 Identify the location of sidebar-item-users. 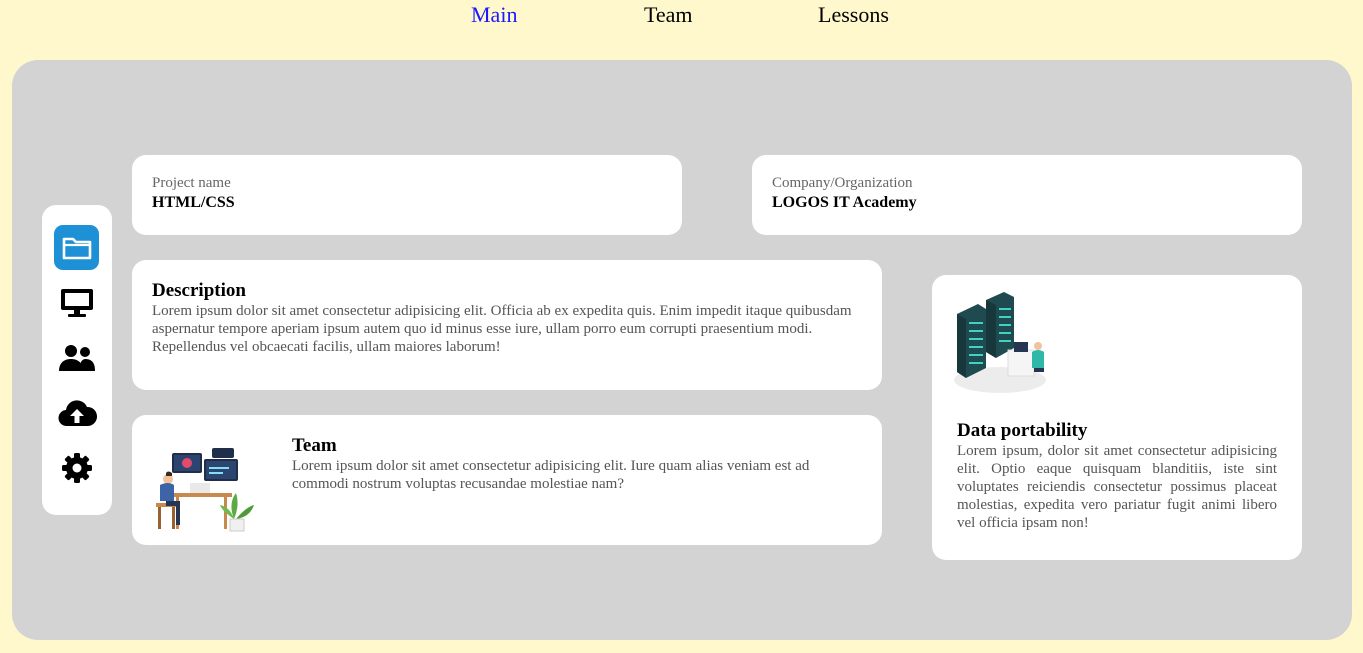
(76, 357).